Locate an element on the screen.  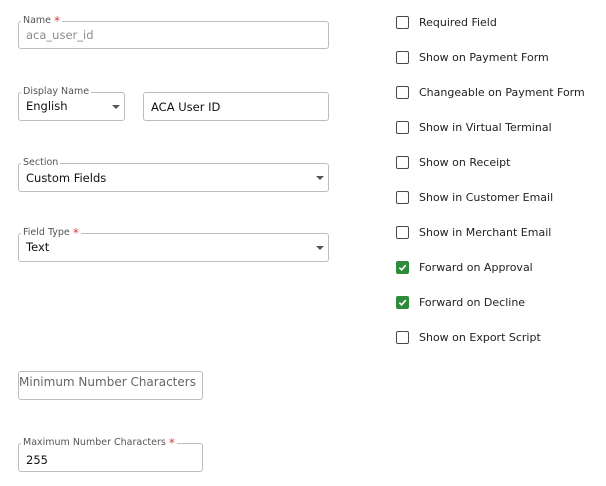
option-label: Show on Receipt is located at coordinates (465, 162).